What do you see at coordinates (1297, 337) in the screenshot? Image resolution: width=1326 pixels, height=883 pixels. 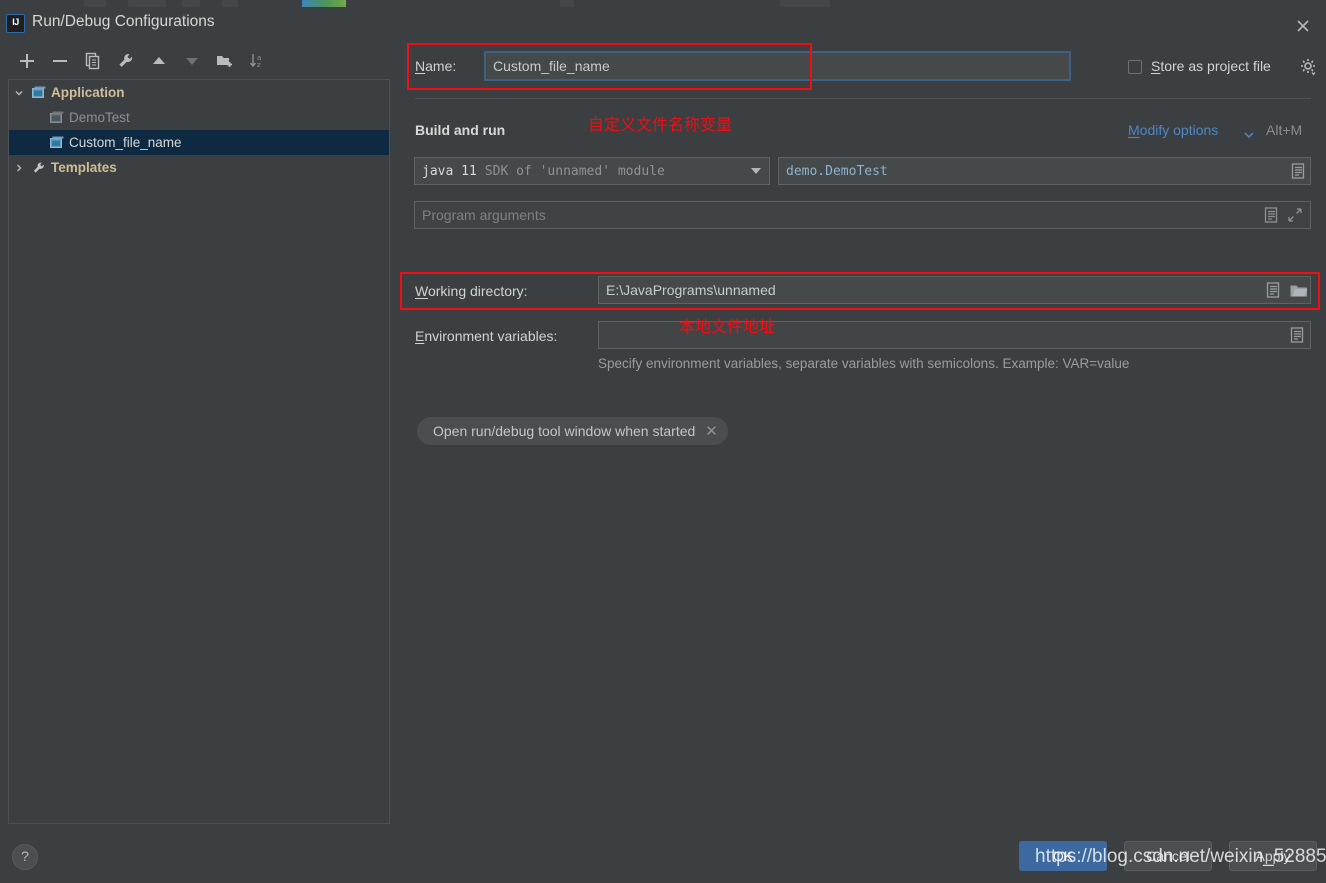 I see `list-icon` at bounding box center [1297, 337].